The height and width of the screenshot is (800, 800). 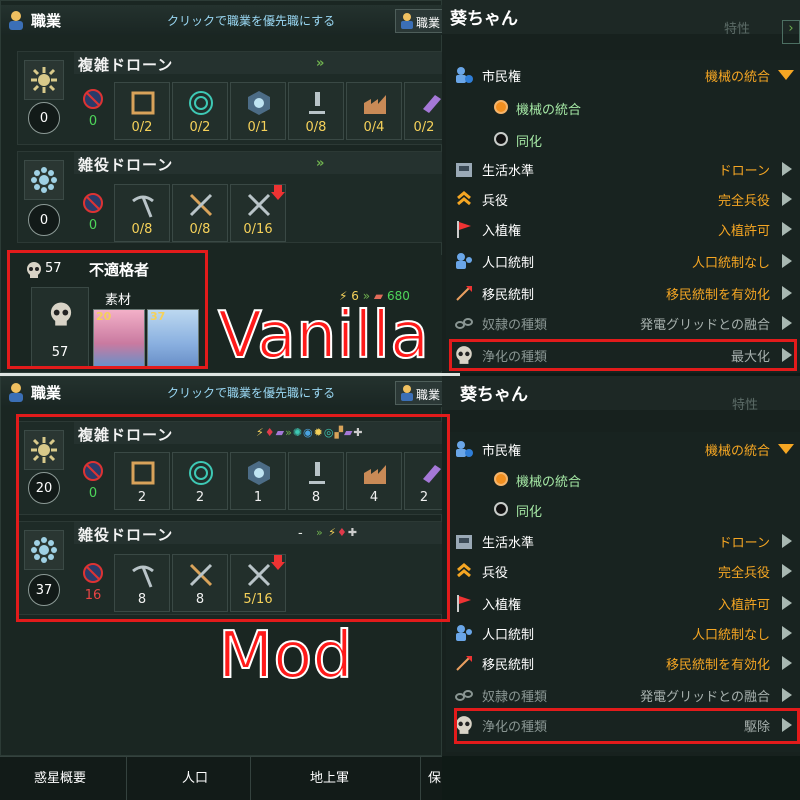 What do you see at coordinates (300, 533) in the screenshot?
I see `dash: -` at bounding box center [300, 533].